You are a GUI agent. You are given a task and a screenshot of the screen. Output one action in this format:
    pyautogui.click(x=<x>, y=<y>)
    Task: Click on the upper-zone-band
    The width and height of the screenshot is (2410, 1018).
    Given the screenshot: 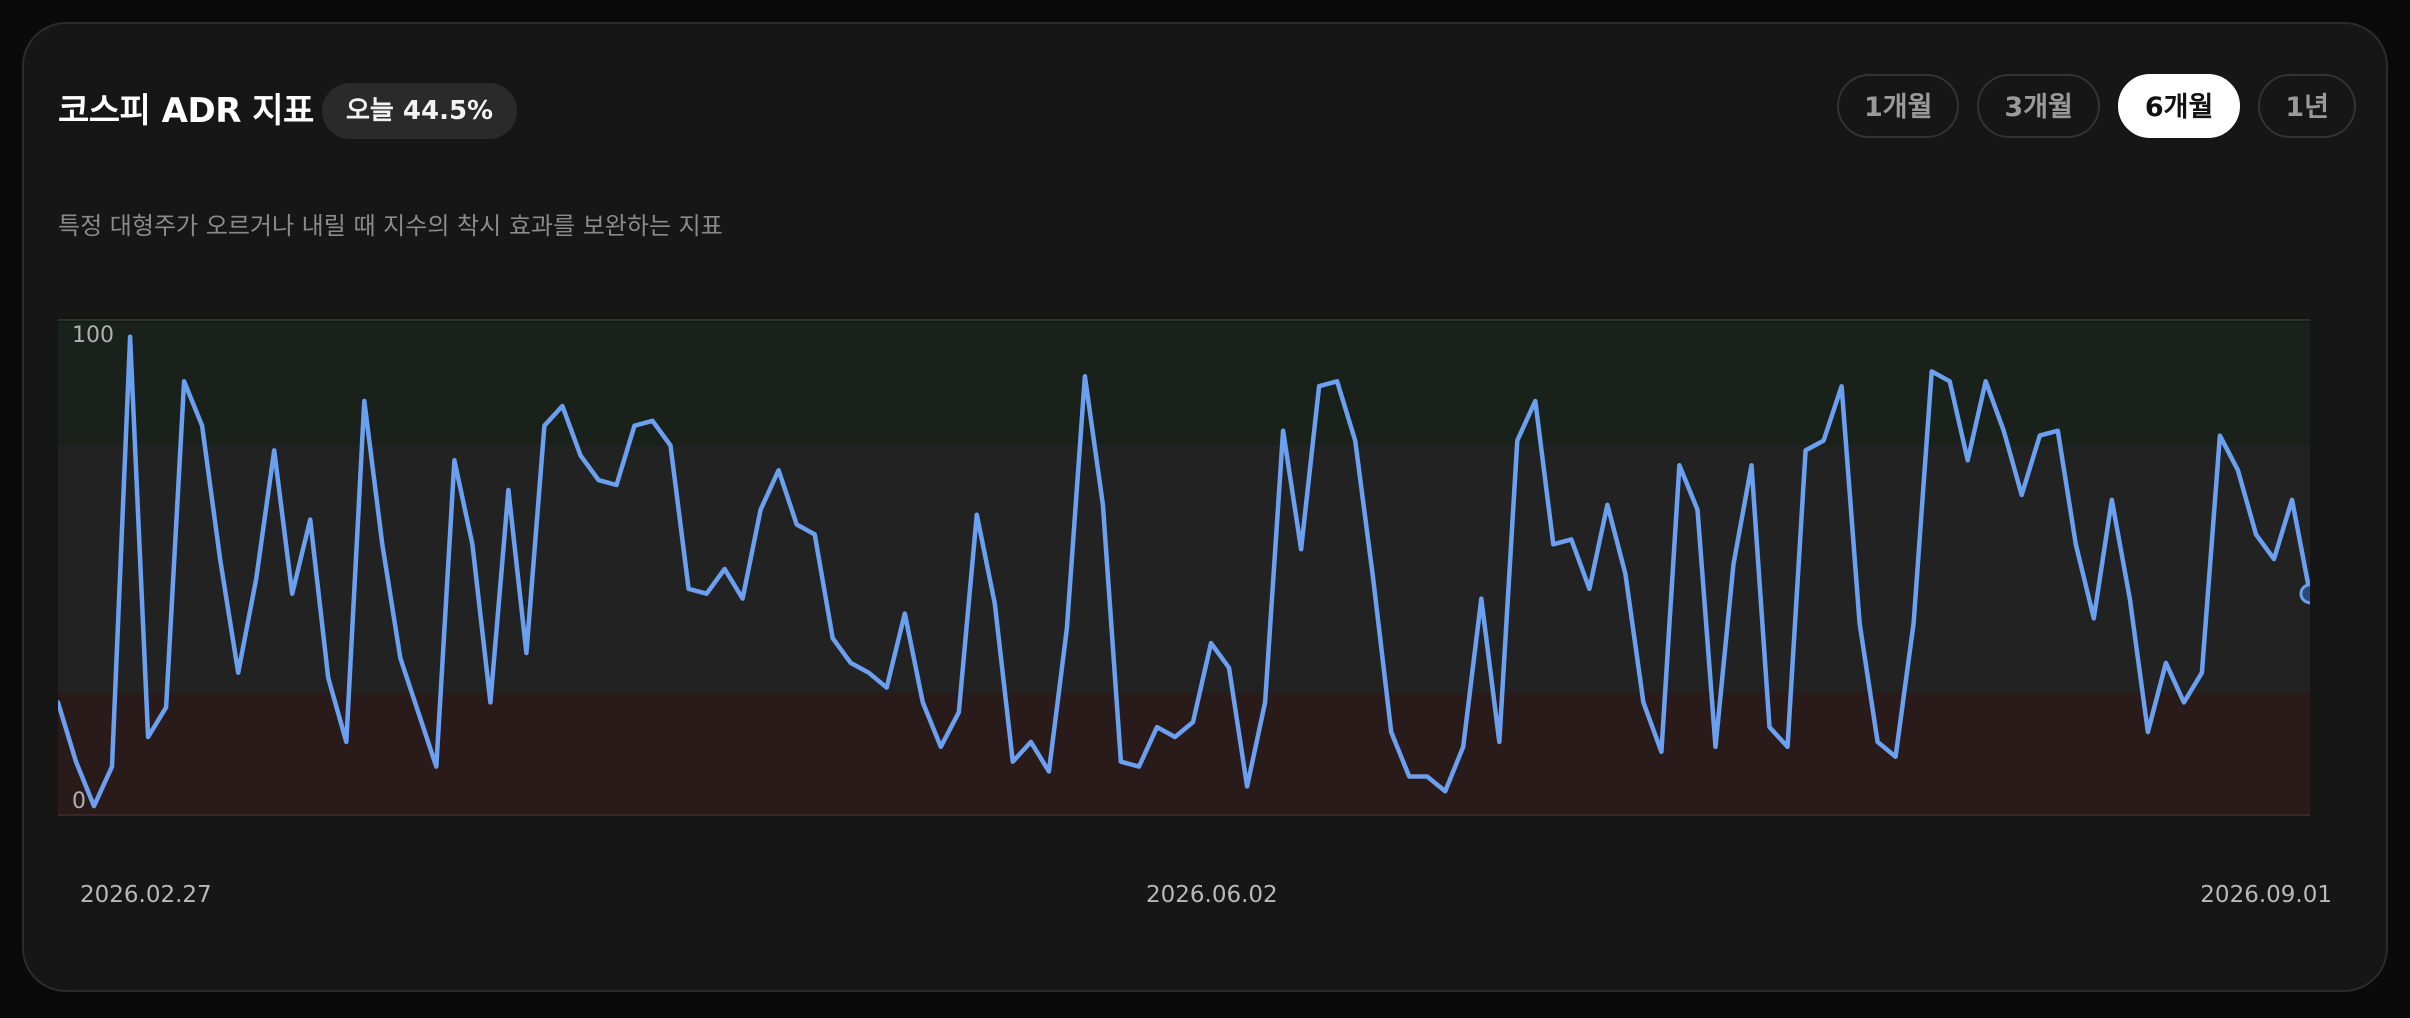 What is the action you would take?
    pyautogui.click(x=1184, y=384)
    